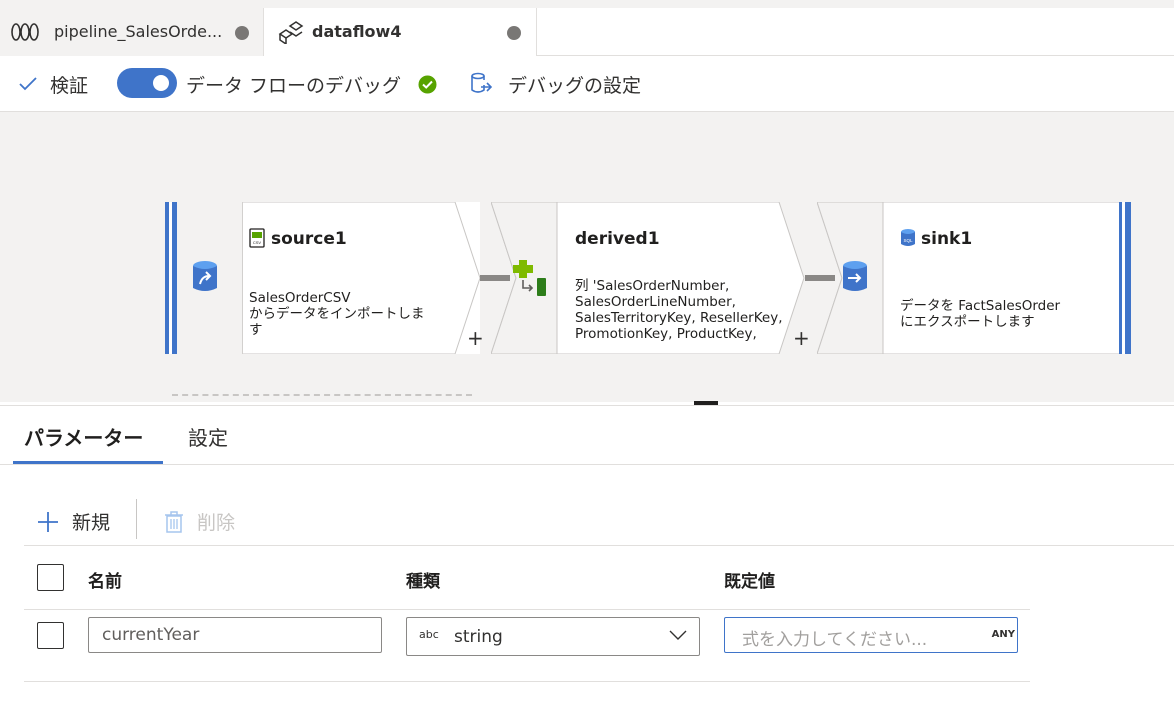 Image resolution: width=1174 pixels, height=716 pixels. What do you see at coordinates (205, 276) in the screenshot?
I see `source-database-icon` at bounding box center [205, 276].